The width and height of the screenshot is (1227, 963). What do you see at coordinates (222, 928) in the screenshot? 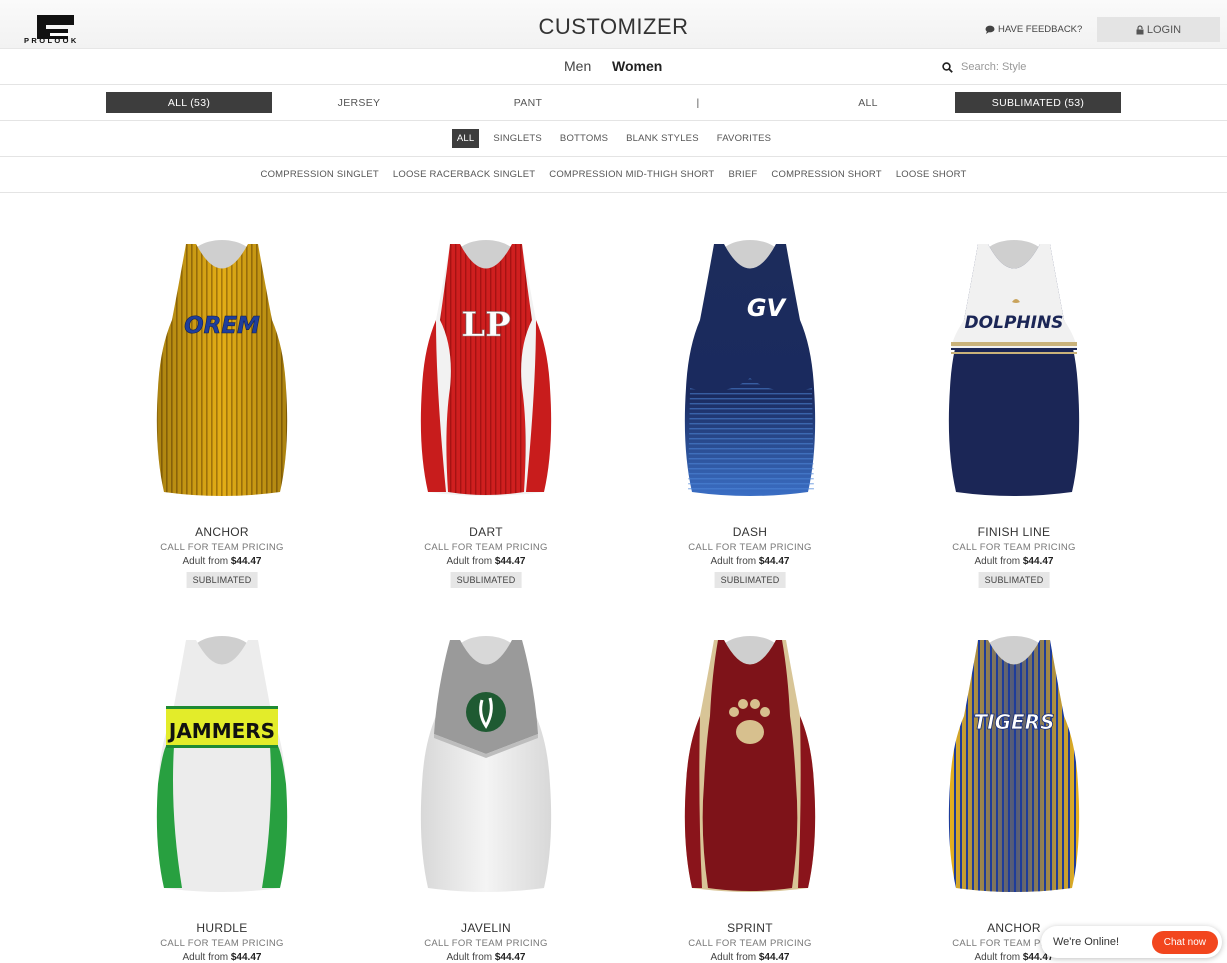
I see `product-name: HURDLE` at bounding box center [222, 928].